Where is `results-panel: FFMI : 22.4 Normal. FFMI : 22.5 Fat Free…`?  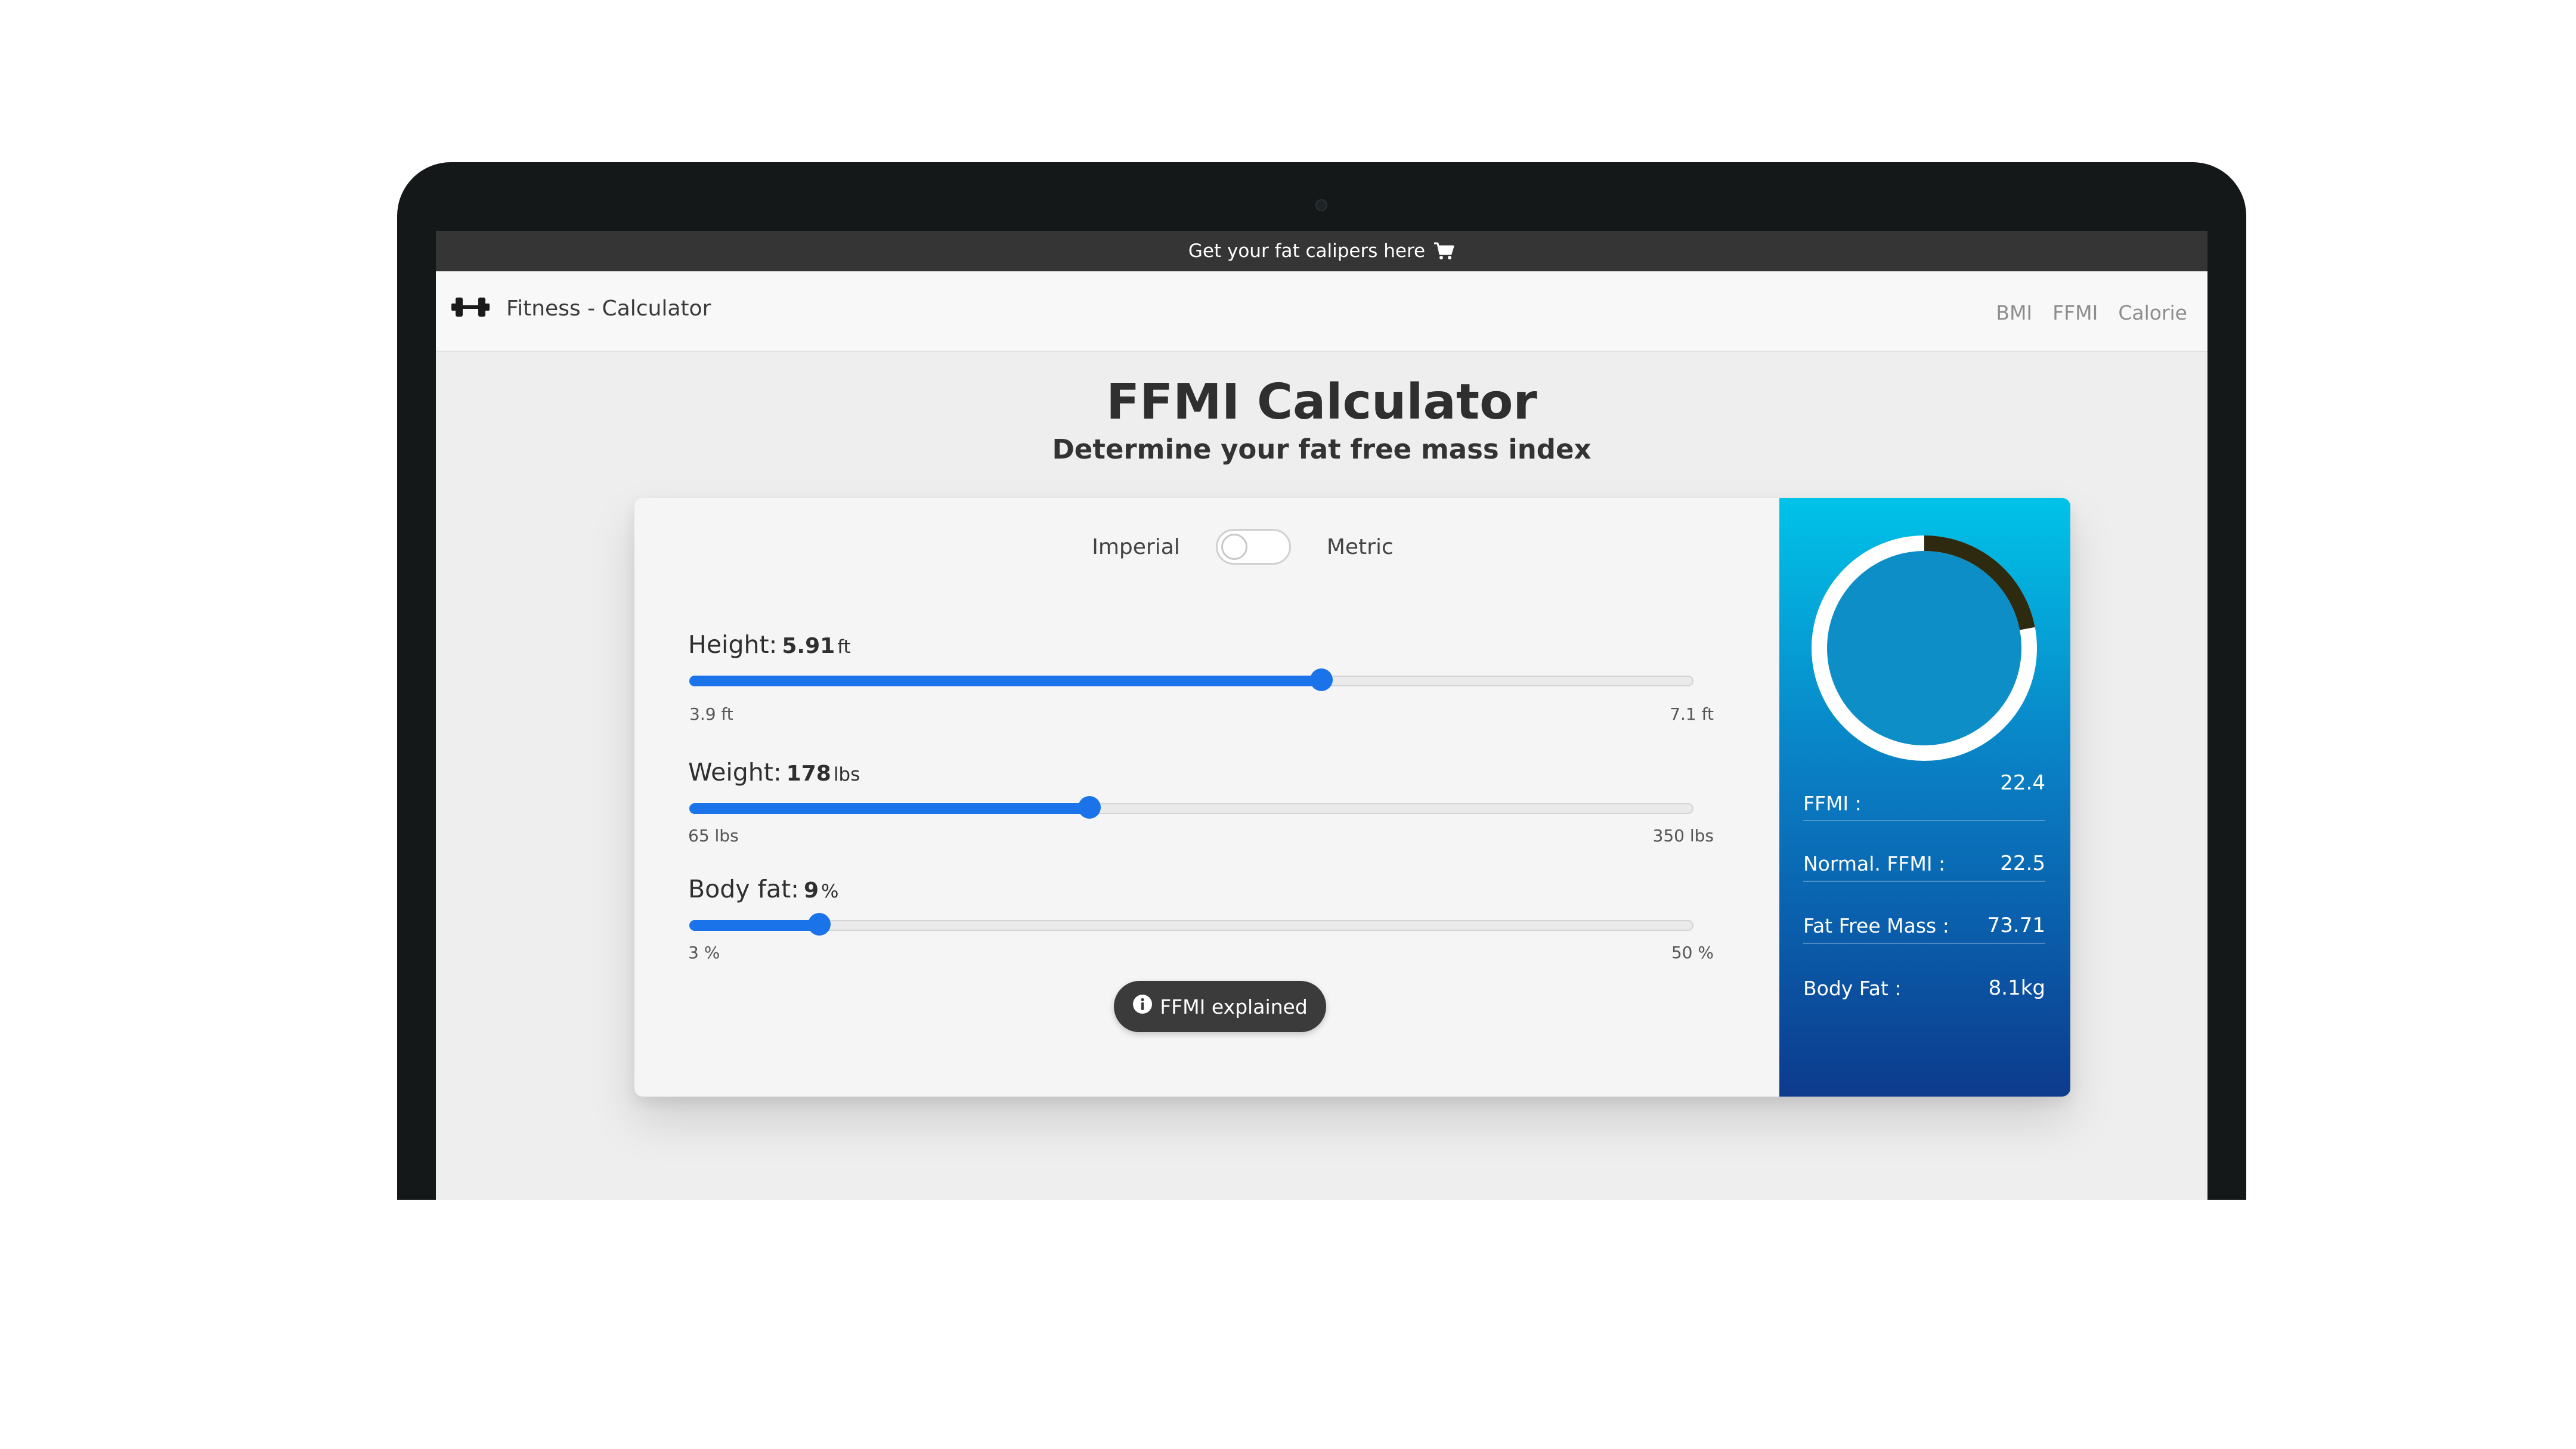 results-panel: FFMI : 22.4 Normal. FFMI : 22.5 Fat Free… is located at coordinates (1924, 797).